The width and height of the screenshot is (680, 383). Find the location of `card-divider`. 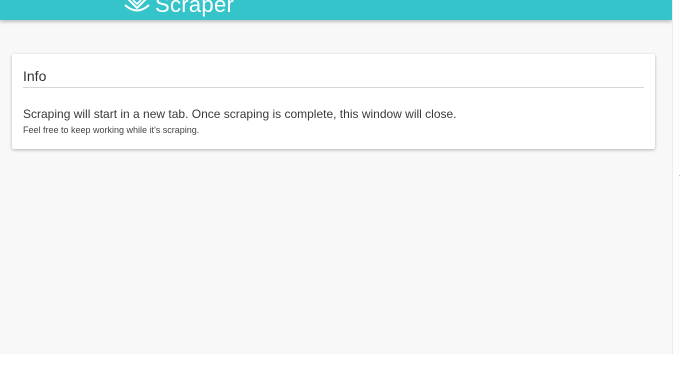

card-divider is located at coordinates (333, 87).